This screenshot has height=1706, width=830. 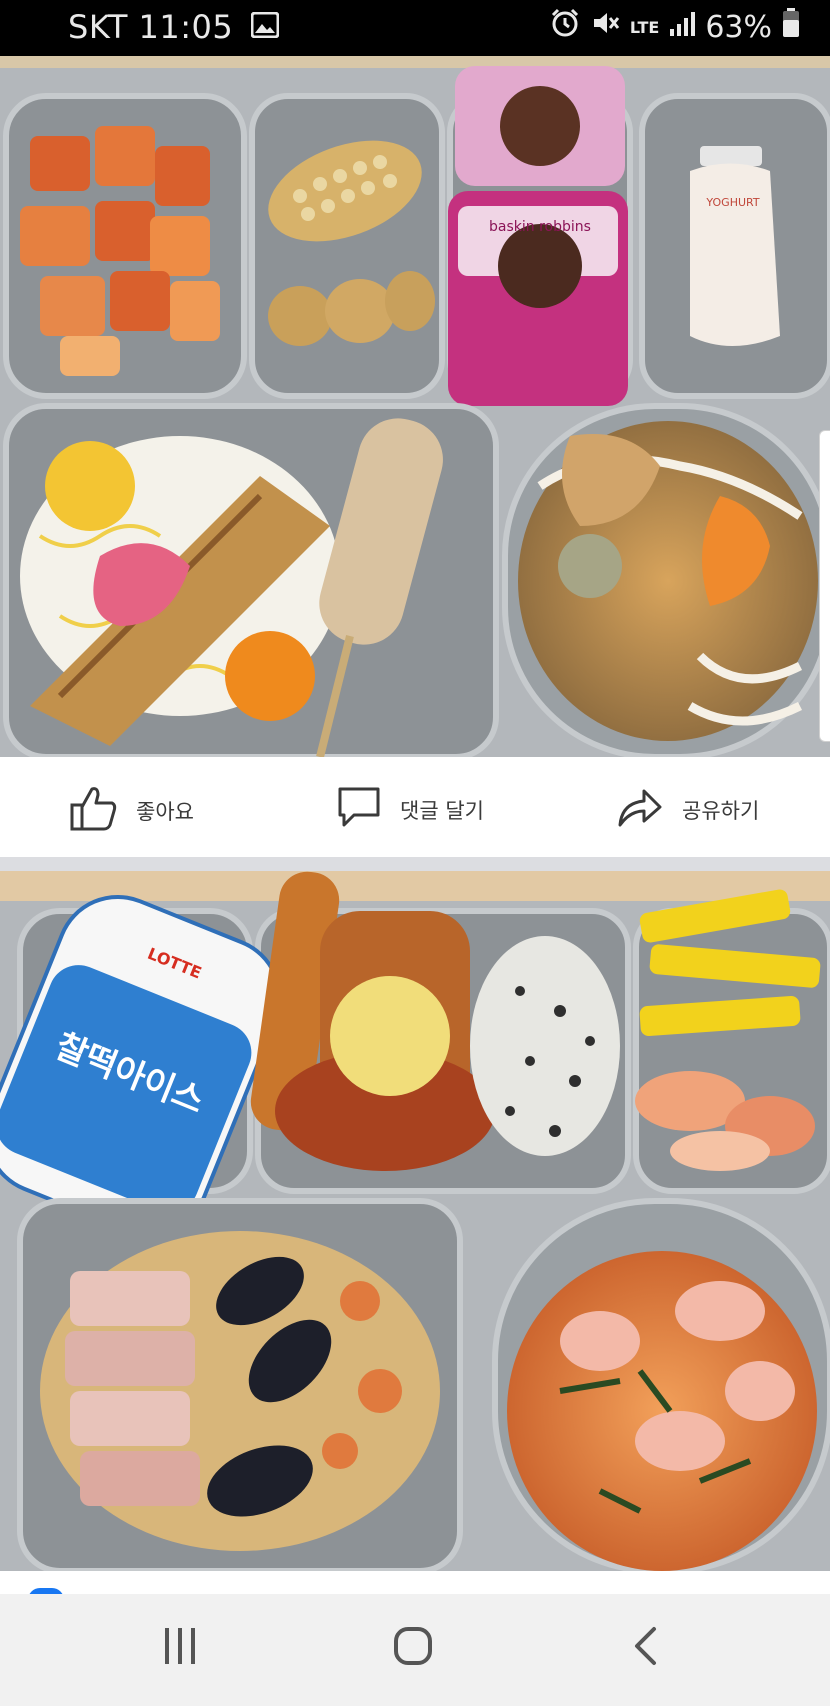 I want to click on like-label: 좋아요, so click(x=165, y=811).